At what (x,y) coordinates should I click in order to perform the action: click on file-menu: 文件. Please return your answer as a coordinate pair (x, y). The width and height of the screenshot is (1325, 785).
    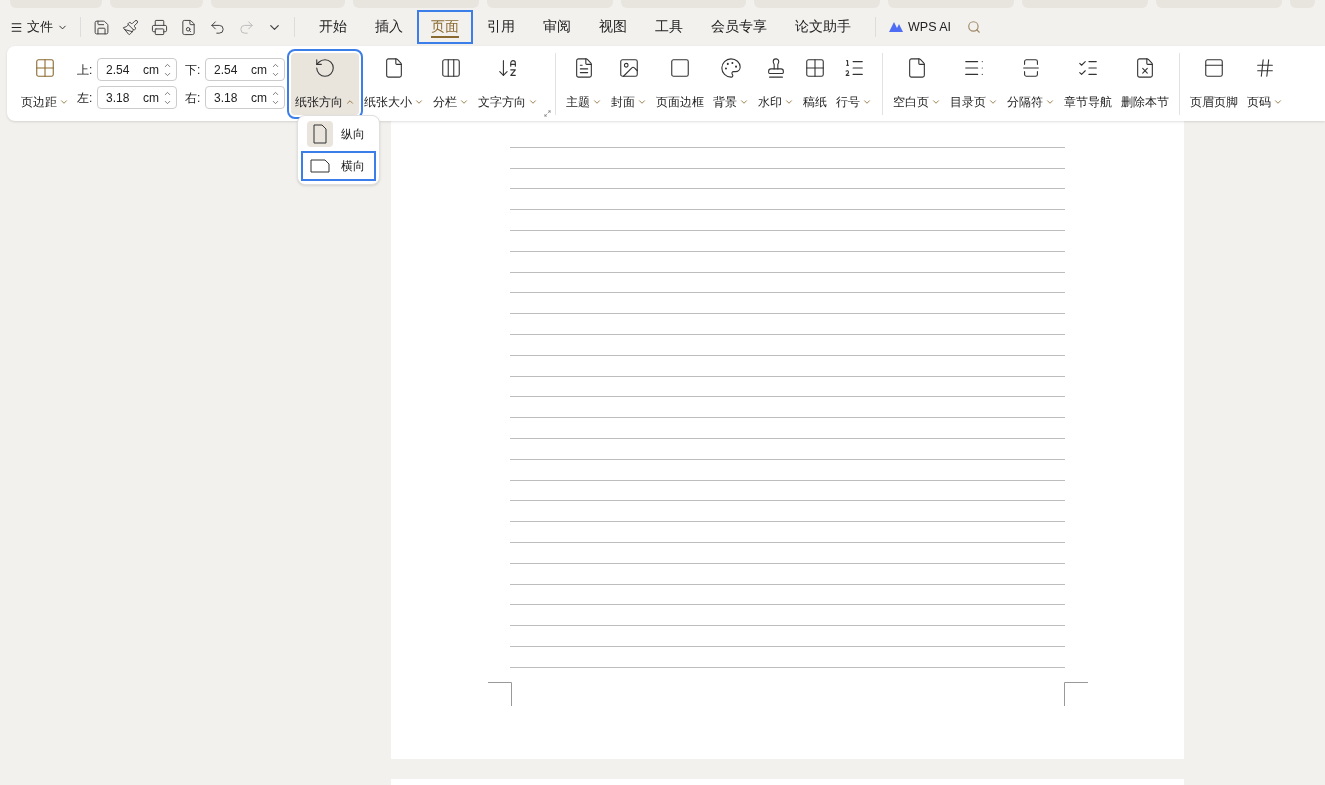
    Looking at the image, I should click on (39, 27).